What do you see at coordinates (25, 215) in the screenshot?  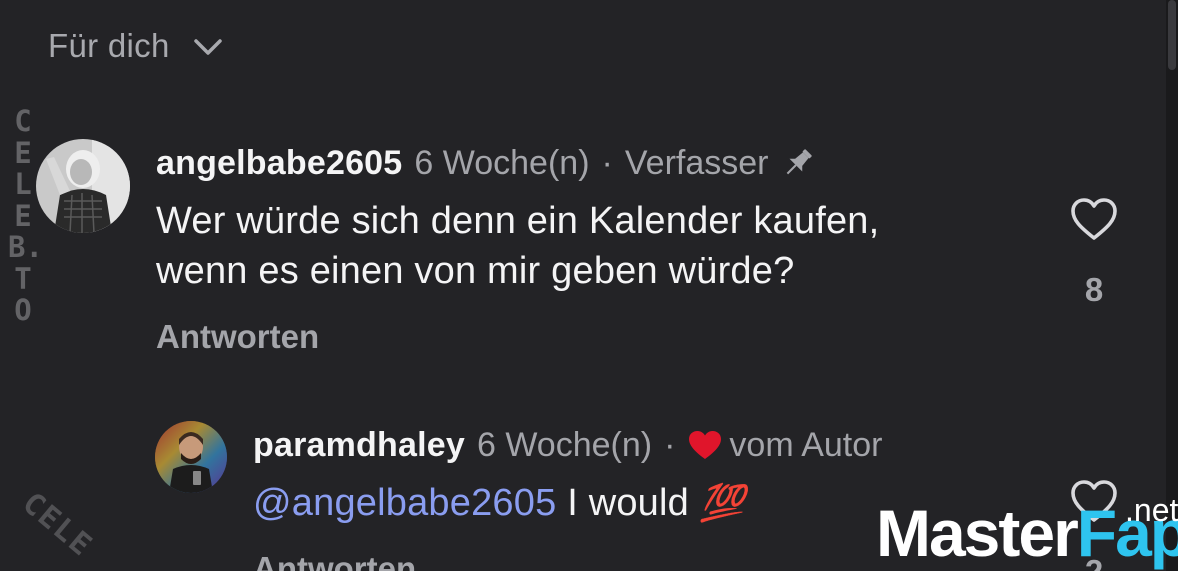 I see `watermark-celeb: CELEB.TO` at bounding box center [25, 215].